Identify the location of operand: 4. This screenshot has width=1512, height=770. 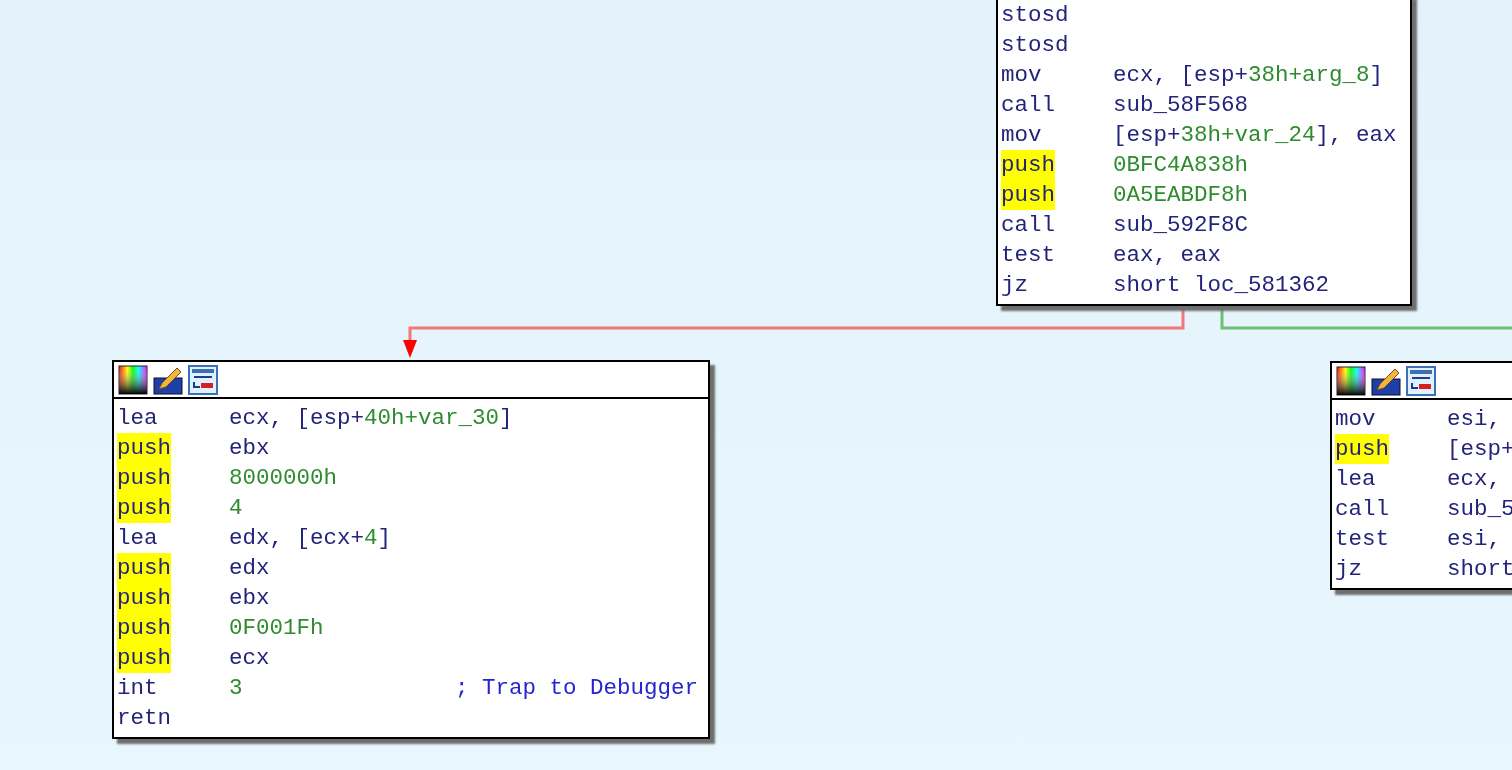
(236, 508).